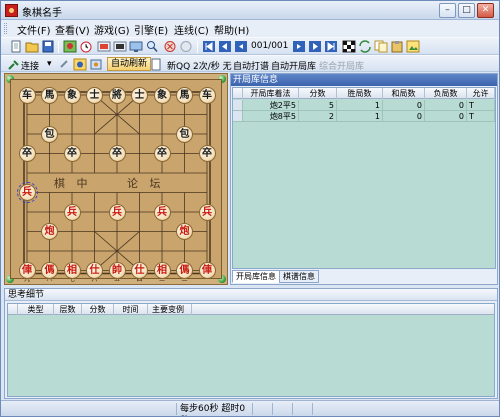  Describe the element at coordinates (104, 46) in the screenshot. I see `red-play-icon` at that location.